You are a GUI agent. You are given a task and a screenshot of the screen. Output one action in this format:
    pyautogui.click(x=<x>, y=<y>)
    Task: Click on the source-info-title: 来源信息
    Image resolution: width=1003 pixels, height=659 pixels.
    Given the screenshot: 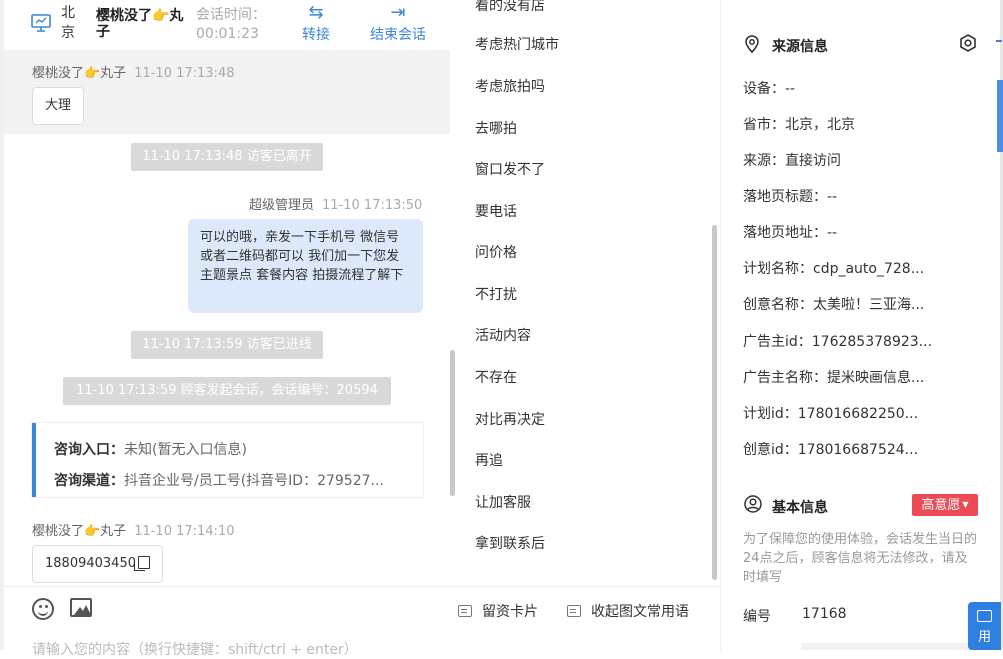 What is the action you would take?
    pyautogui.click(x=800, y=47)
    